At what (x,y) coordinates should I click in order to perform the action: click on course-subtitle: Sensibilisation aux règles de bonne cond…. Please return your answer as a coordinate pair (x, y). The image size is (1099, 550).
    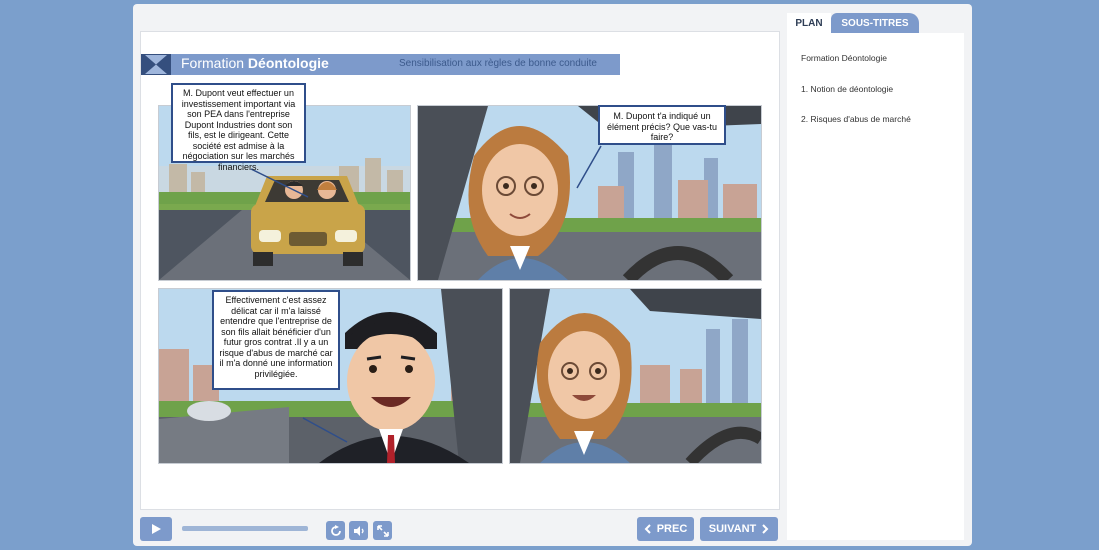
    Looking at the image, I should click on (498, 63).